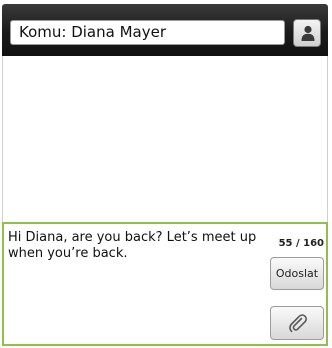  What do you see at coordinates (147, 32) in the screenshot?
I see `recipient-field: Komu: Diana Mayer` at bounding box center [147, 32].